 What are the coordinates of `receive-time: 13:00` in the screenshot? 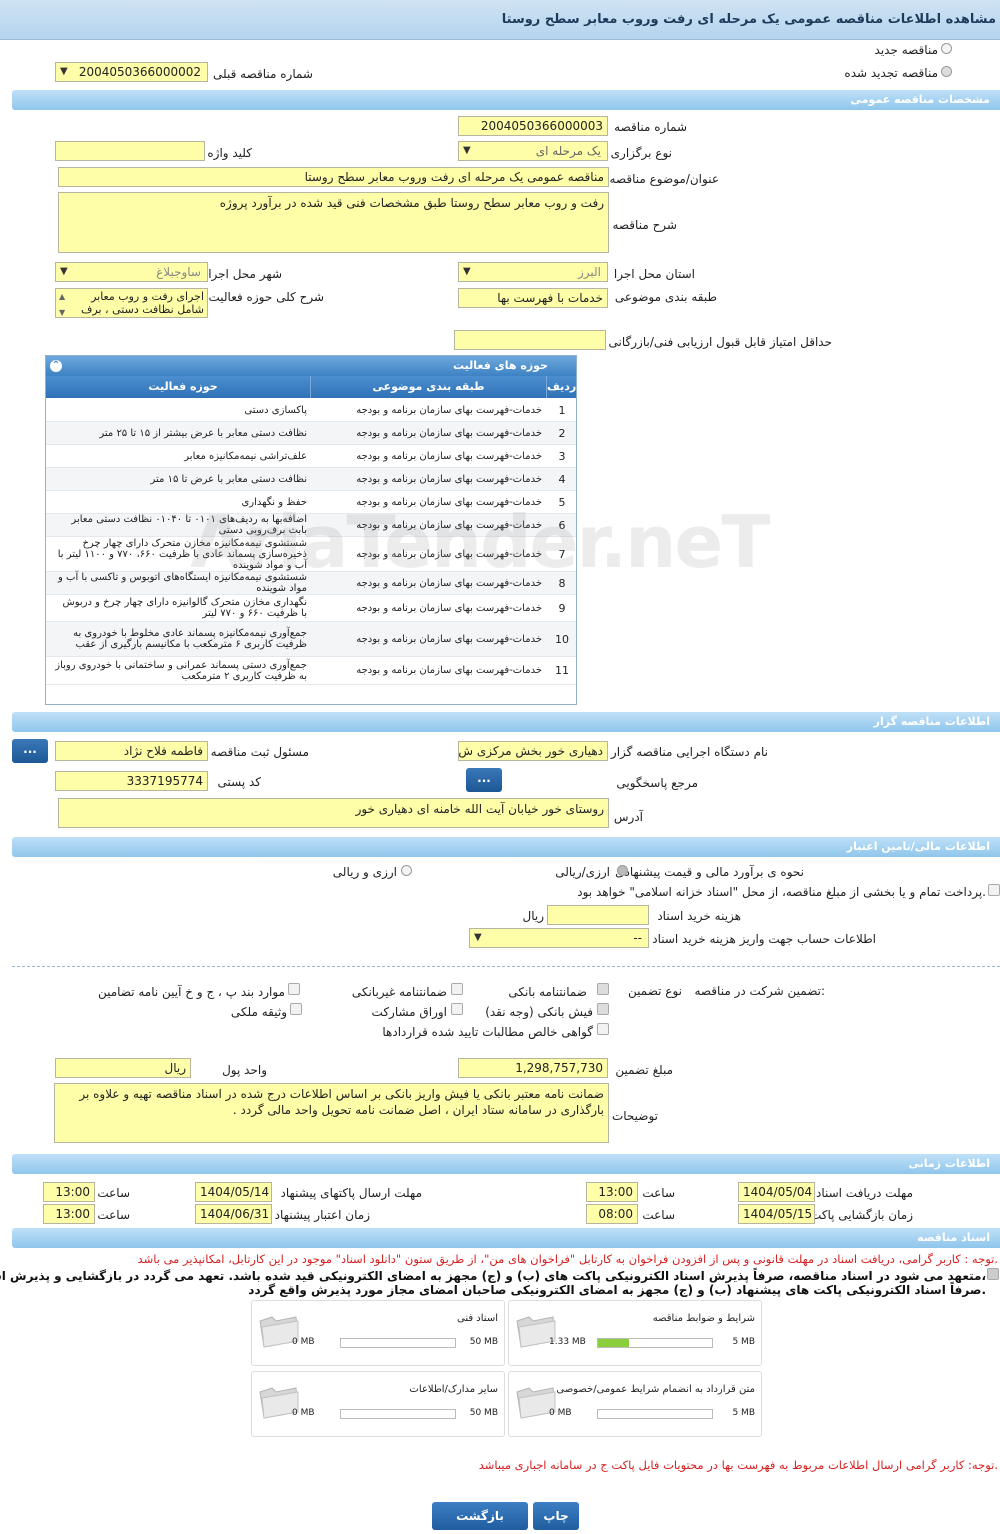 It's located at (612, 1192).